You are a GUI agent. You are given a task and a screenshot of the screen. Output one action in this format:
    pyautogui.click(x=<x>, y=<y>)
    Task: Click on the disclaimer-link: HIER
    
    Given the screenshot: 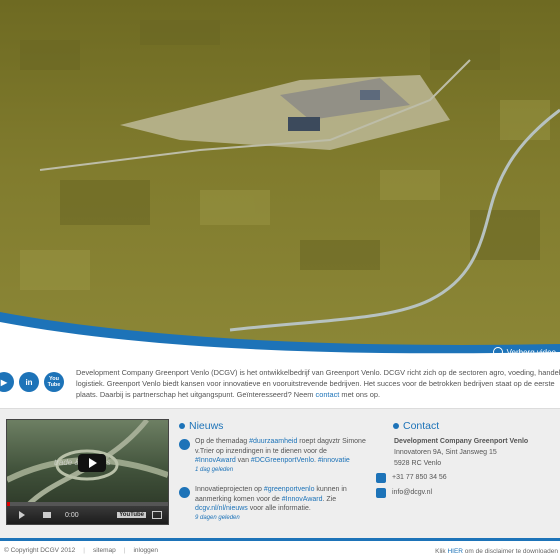 What is the action you would take?
    pyautogui.click(x=455, y=551)
    